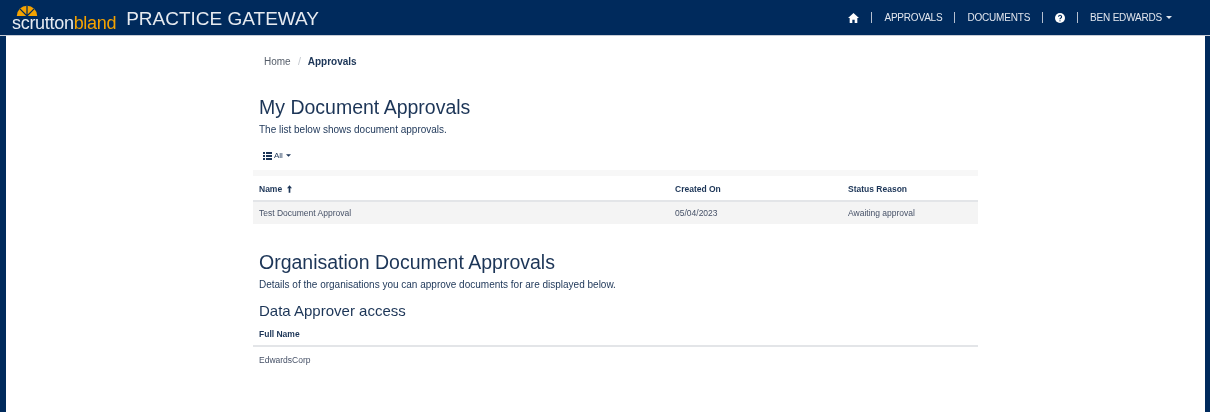 The height and width of the screenshot is (412, 1210). Describe the element at coordinates (755, 212) in the screenshot. I see `table-cell: 05/04/2023` at that location.